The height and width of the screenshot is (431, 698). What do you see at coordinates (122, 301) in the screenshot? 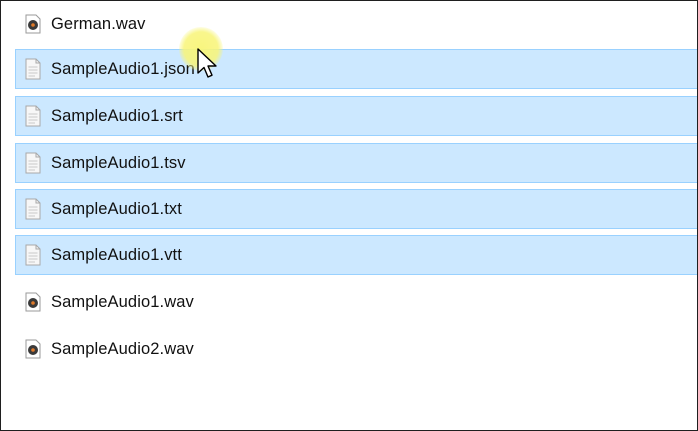
I see `file-name: SampleAudio1.wav` at bounding box center [122, 301].